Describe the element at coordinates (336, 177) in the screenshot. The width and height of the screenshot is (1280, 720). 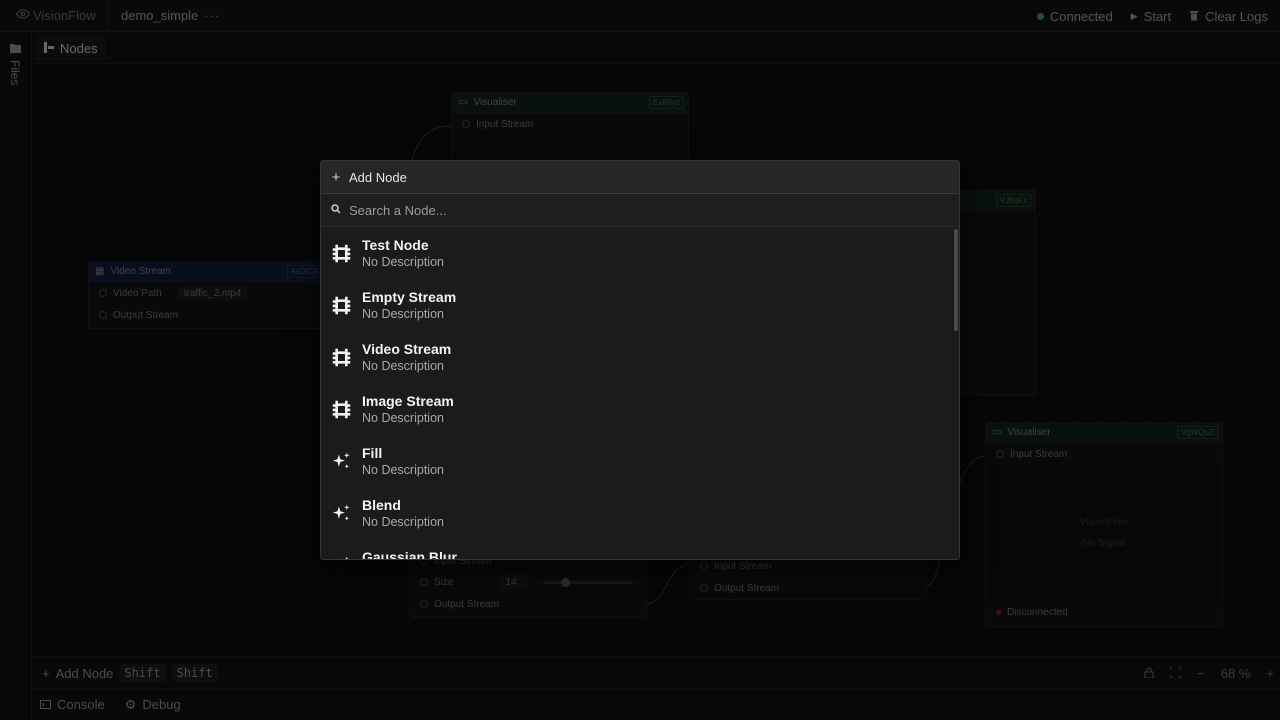
I see `plus-icon: +` at that location.